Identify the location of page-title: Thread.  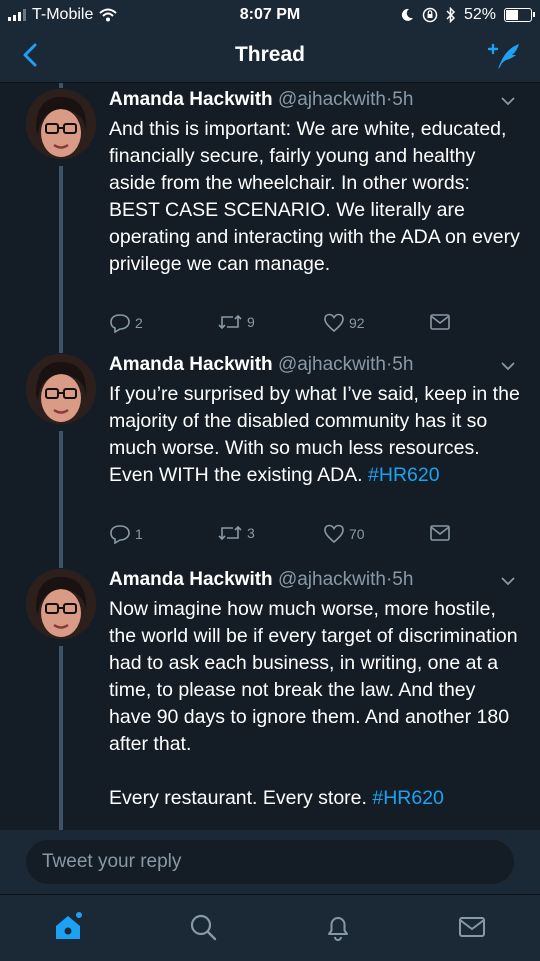
(269, 54).